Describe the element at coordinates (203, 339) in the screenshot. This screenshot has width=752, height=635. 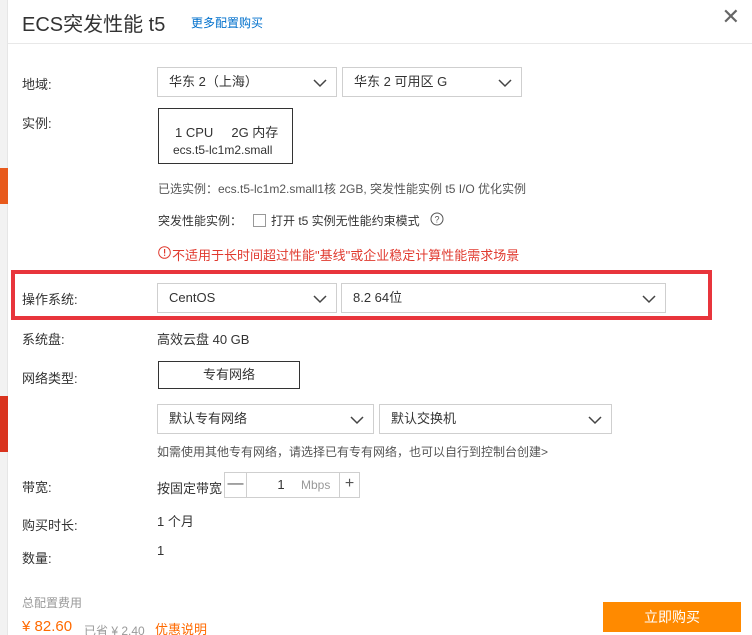
I see `disk-value: 高效云盘 40 GB` at that location.